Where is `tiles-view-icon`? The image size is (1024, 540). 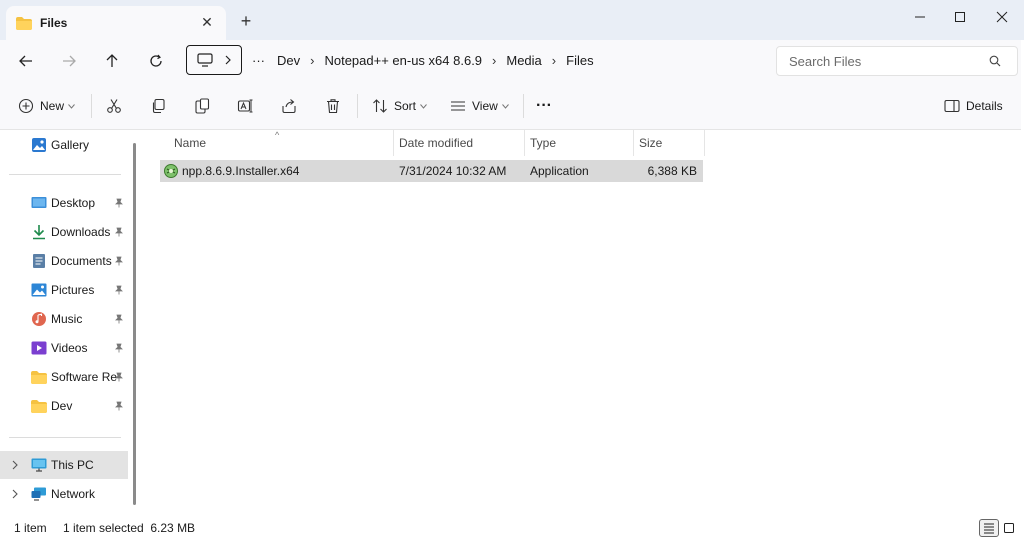
tiles-view-icon is located at coordinates (1009, 528).